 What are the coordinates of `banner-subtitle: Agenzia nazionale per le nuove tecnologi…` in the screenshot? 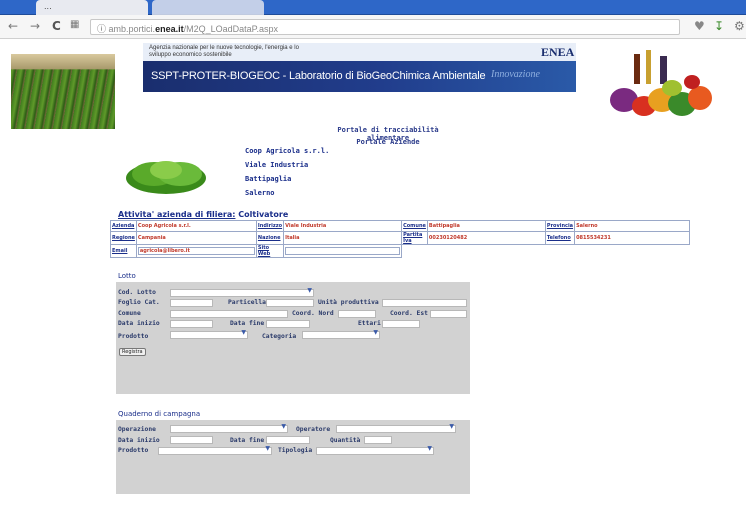 It's located at (224, 51).